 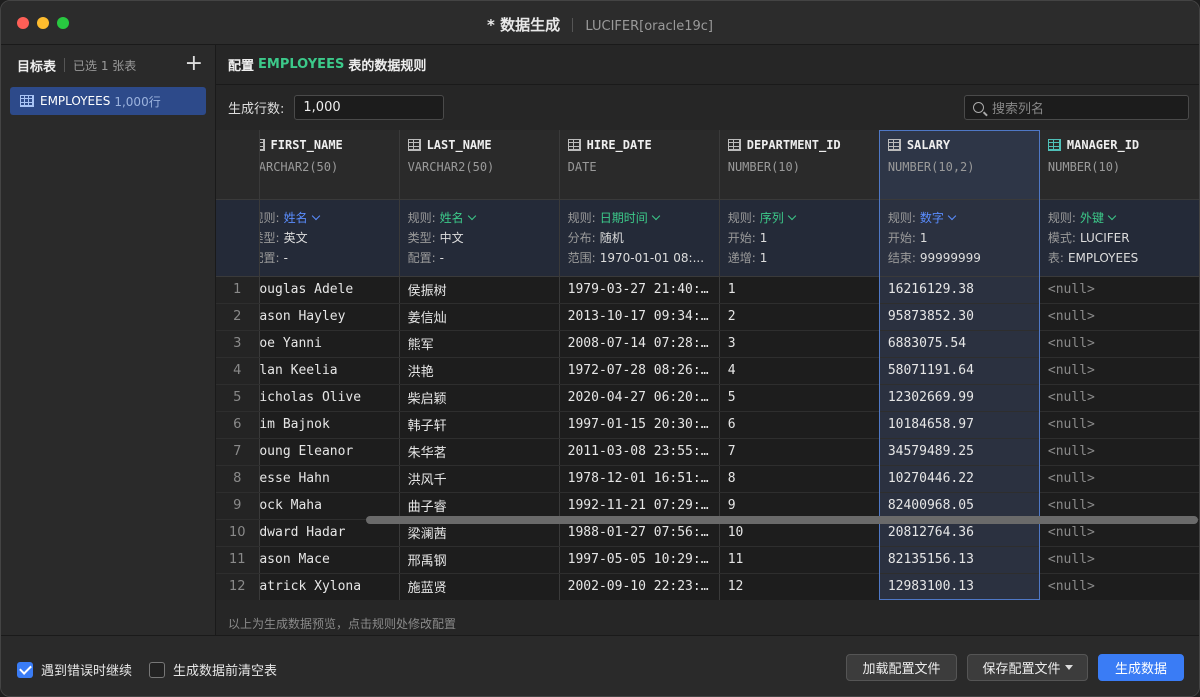 I want to click on column-rule-first-name: 规则: 姓名类型:英文配置:-, so click(x=329, y=238).